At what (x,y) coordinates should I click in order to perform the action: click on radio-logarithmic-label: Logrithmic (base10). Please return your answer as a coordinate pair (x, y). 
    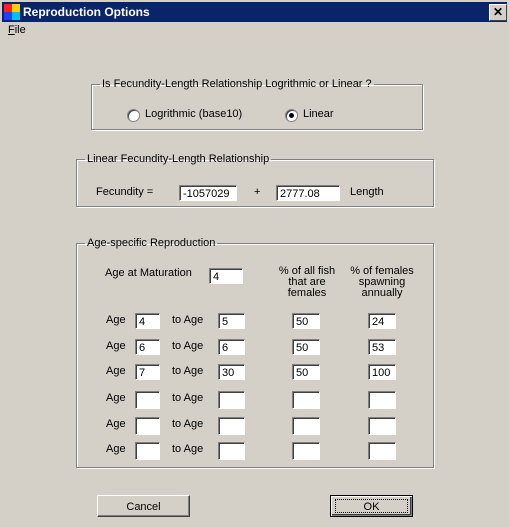
    Looking at the image, I should click on (193, 114).